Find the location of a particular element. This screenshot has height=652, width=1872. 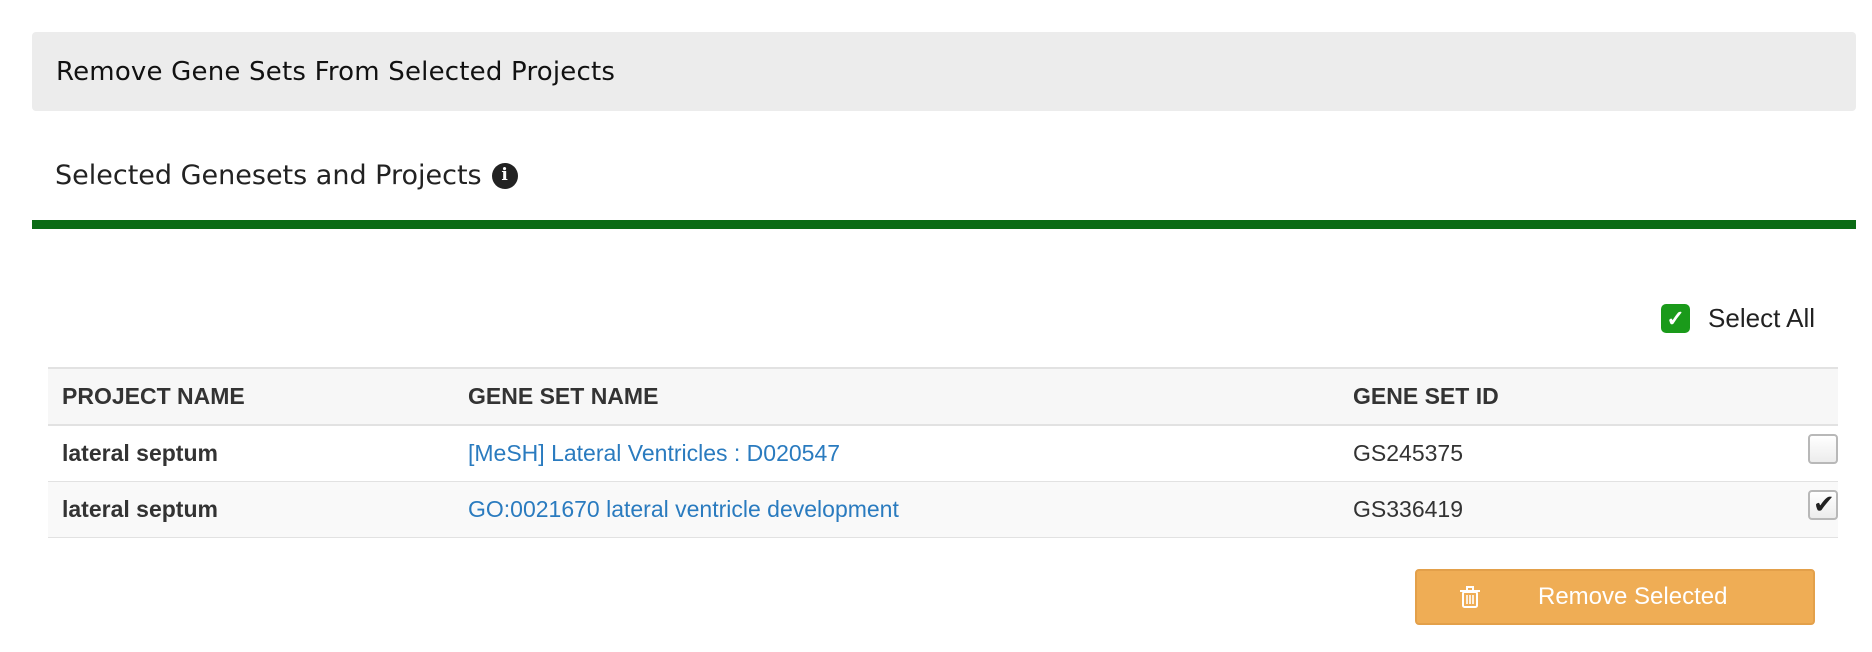

panel-header: Remove Gene Sets From Selected Projects is located at coordinates (944, 71).